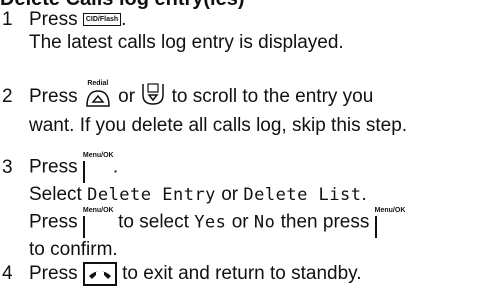  I want to click on step-description: to confirm., so click(73, 249).